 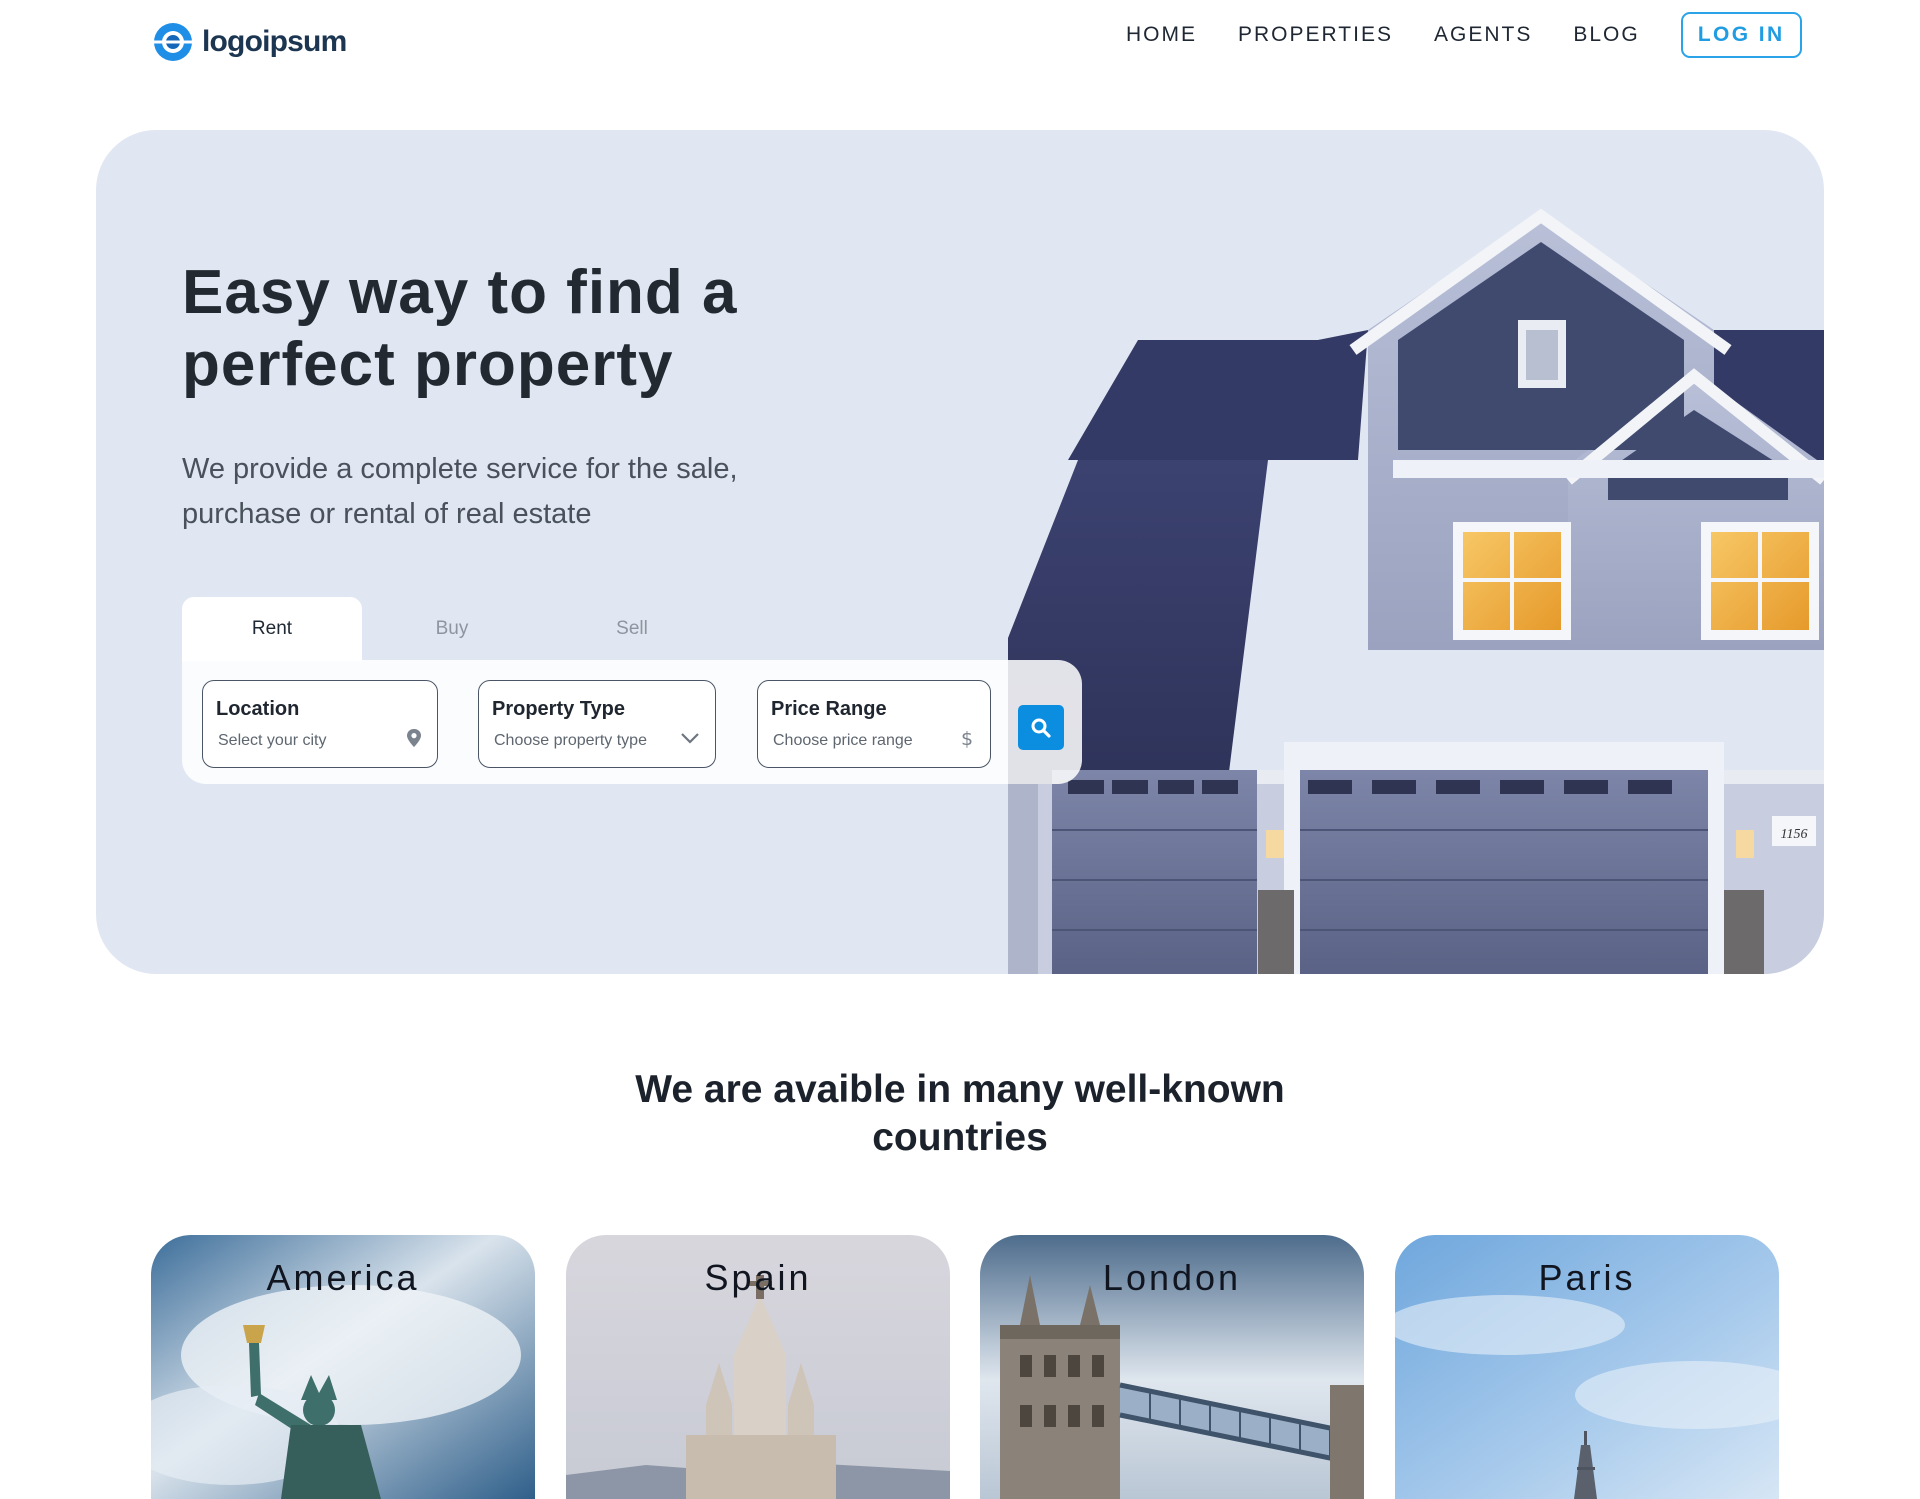 I want to click on logo: logoipsum, so click(x=249, y=42).